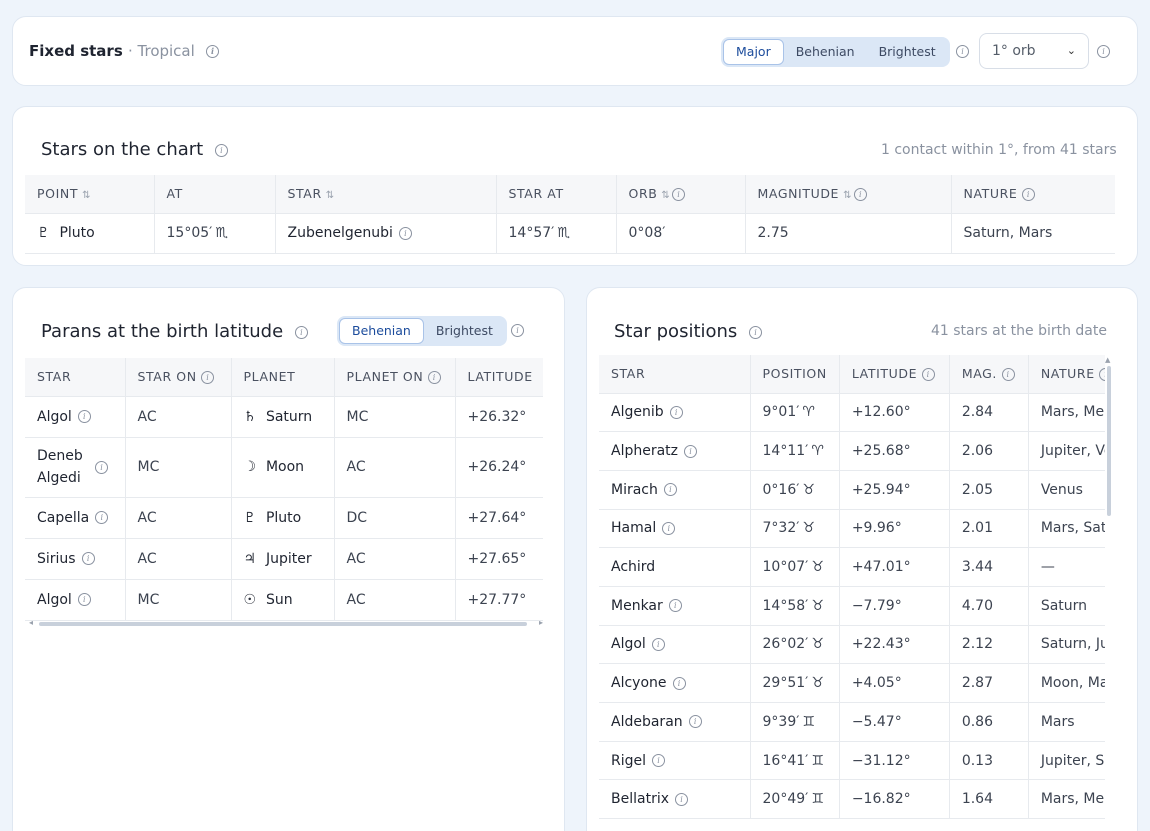  Describe the element at coordinates (31, 622) in the screenshot. I see `scroll-left-icon: ◂` at that location.